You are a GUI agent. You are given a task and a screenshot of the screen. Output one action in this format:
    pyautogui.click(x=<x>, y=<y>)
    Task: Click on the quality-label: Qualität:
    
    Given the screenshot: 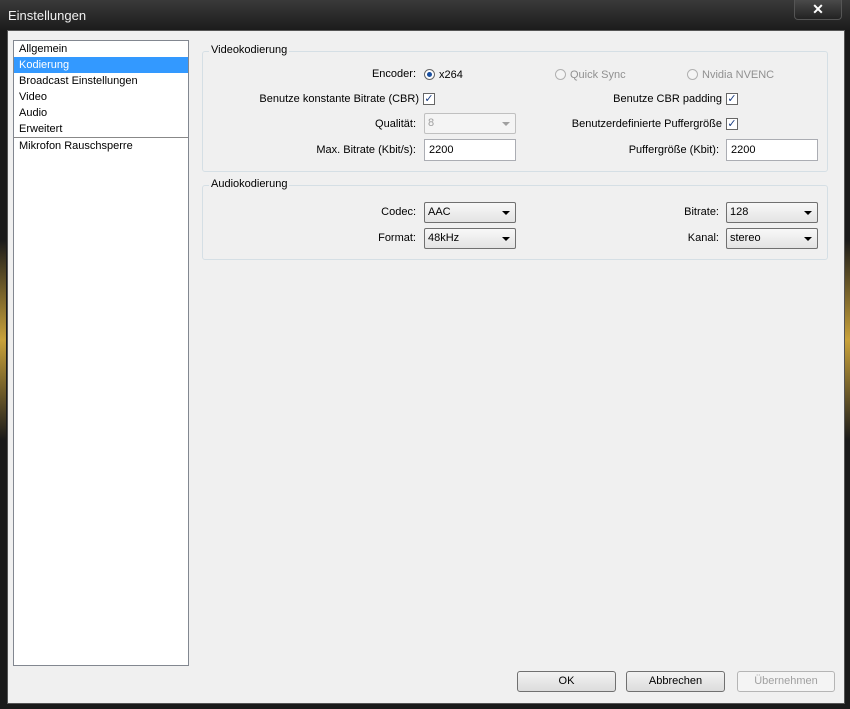 What is the action you would take?
    pyautogui.click(x=395, y=124)
    